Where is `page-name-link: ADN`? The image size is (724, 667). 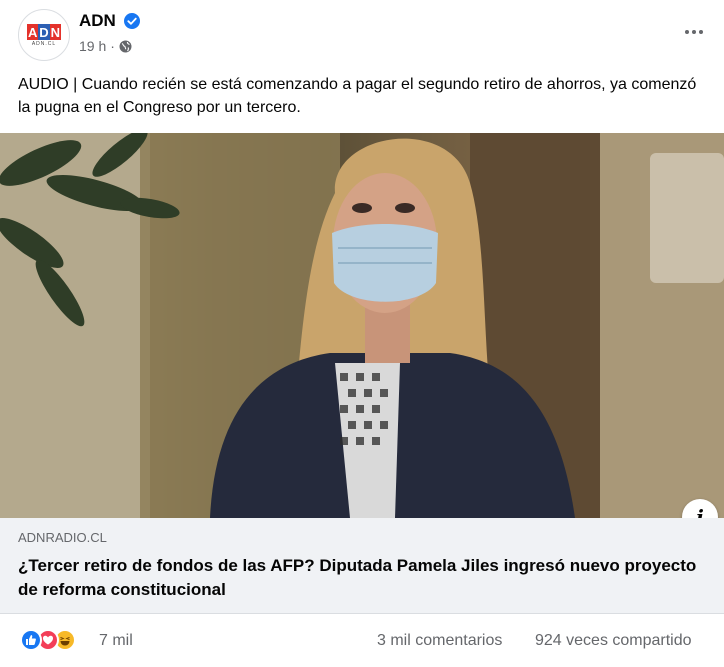
page-name-link: ADN is located at coordinates (97, 21).